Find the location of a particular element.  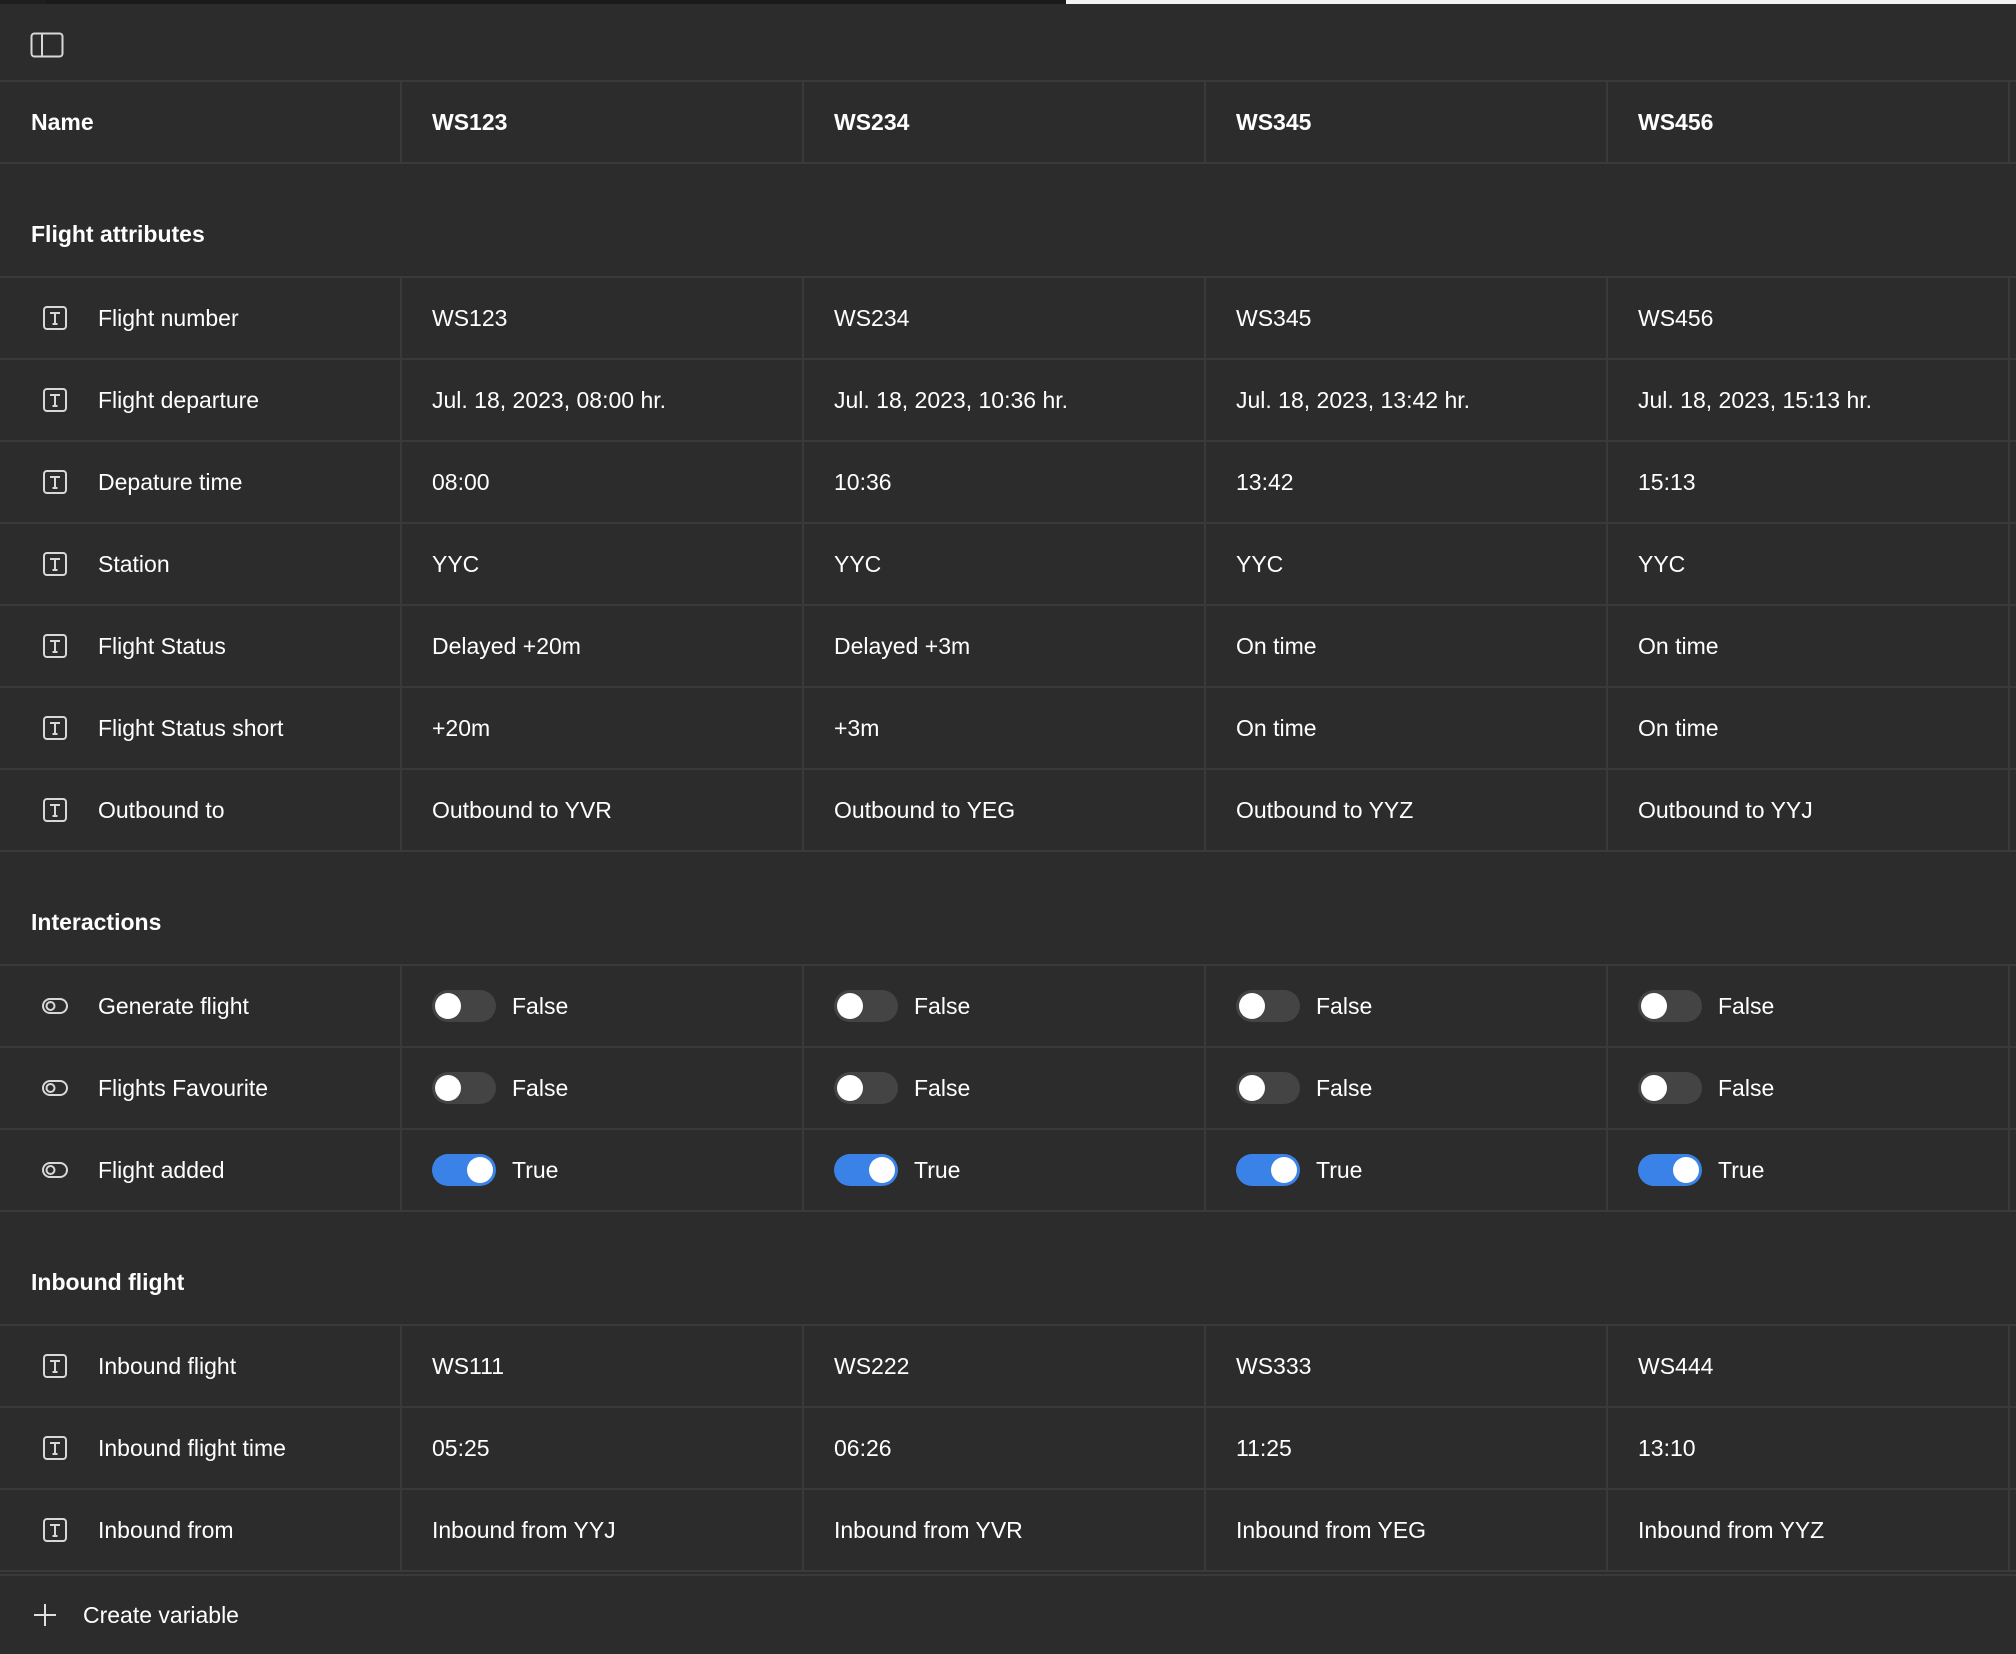

column-header-mode: WS456 is located at coordinates (1809, 122).